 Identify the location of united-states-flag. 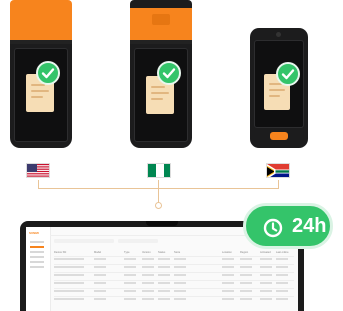
(38, 170).